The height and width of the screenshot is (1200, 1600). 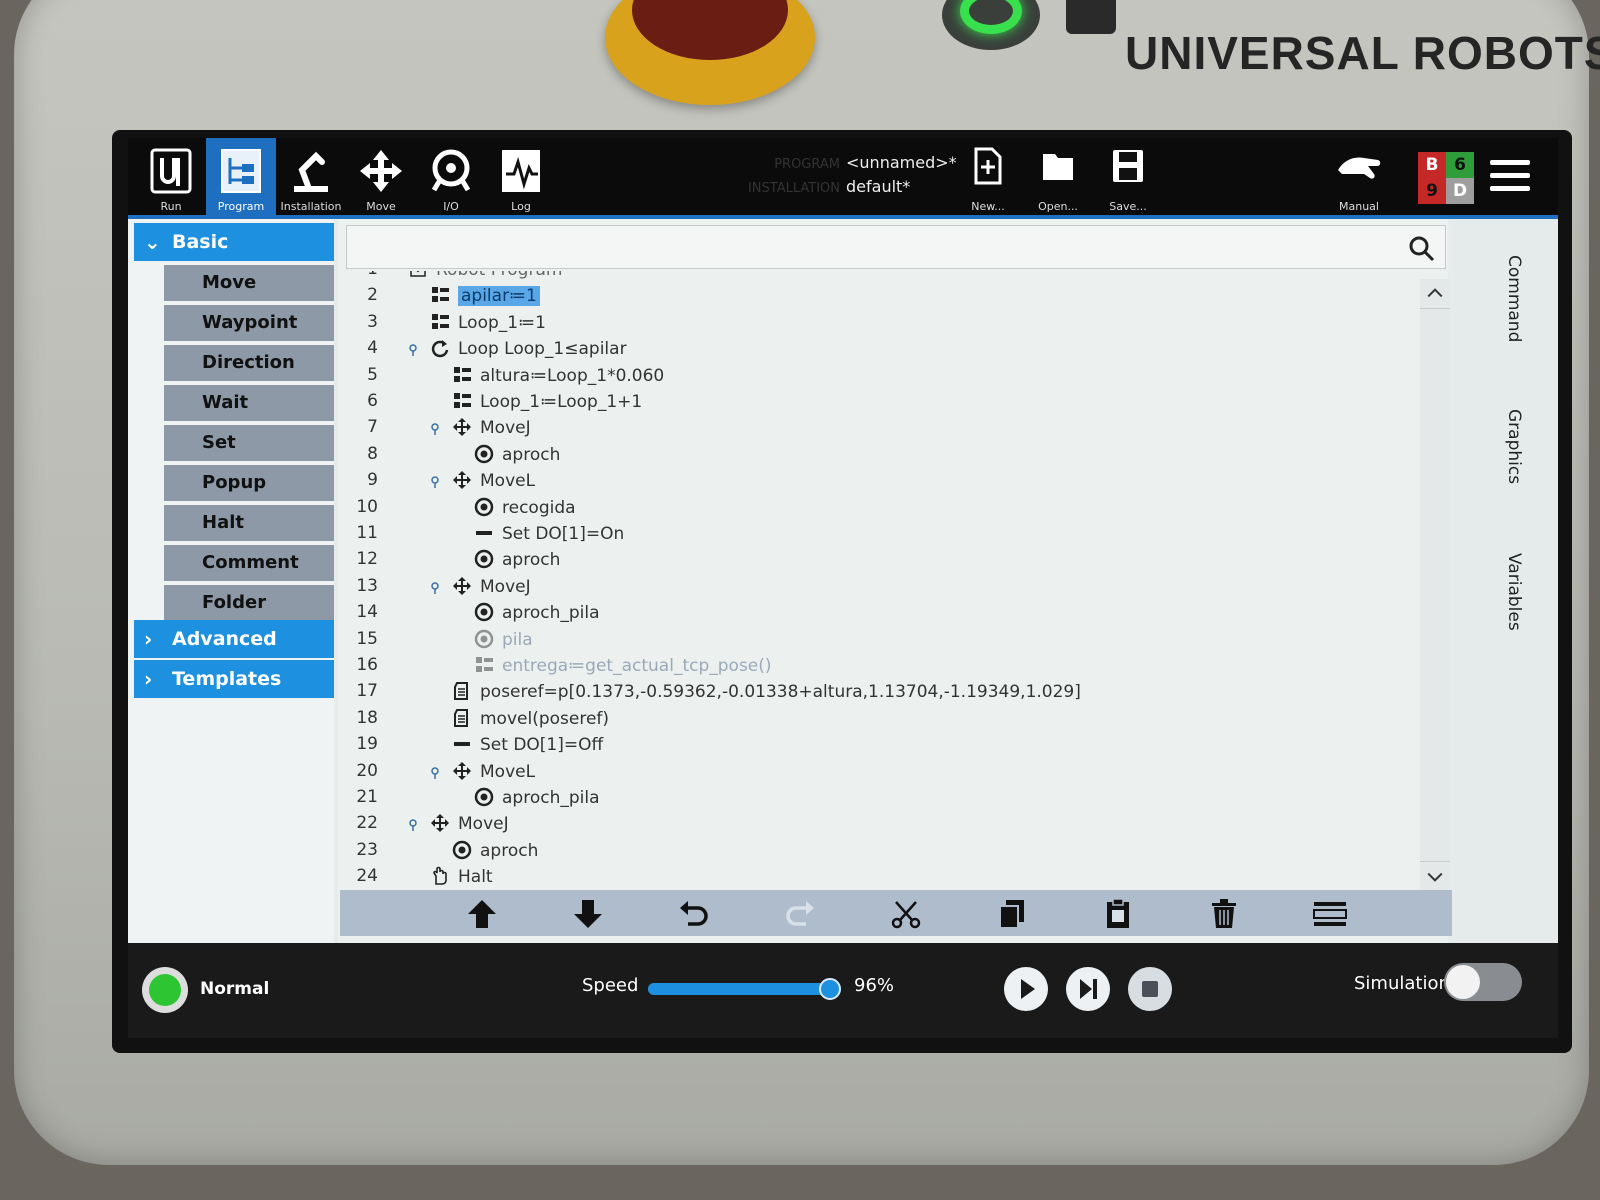 What do you see at coordinates (249, 483) in the screenshot?
I see `basic-item-popup: Popup` at bounding box center [249, 483].